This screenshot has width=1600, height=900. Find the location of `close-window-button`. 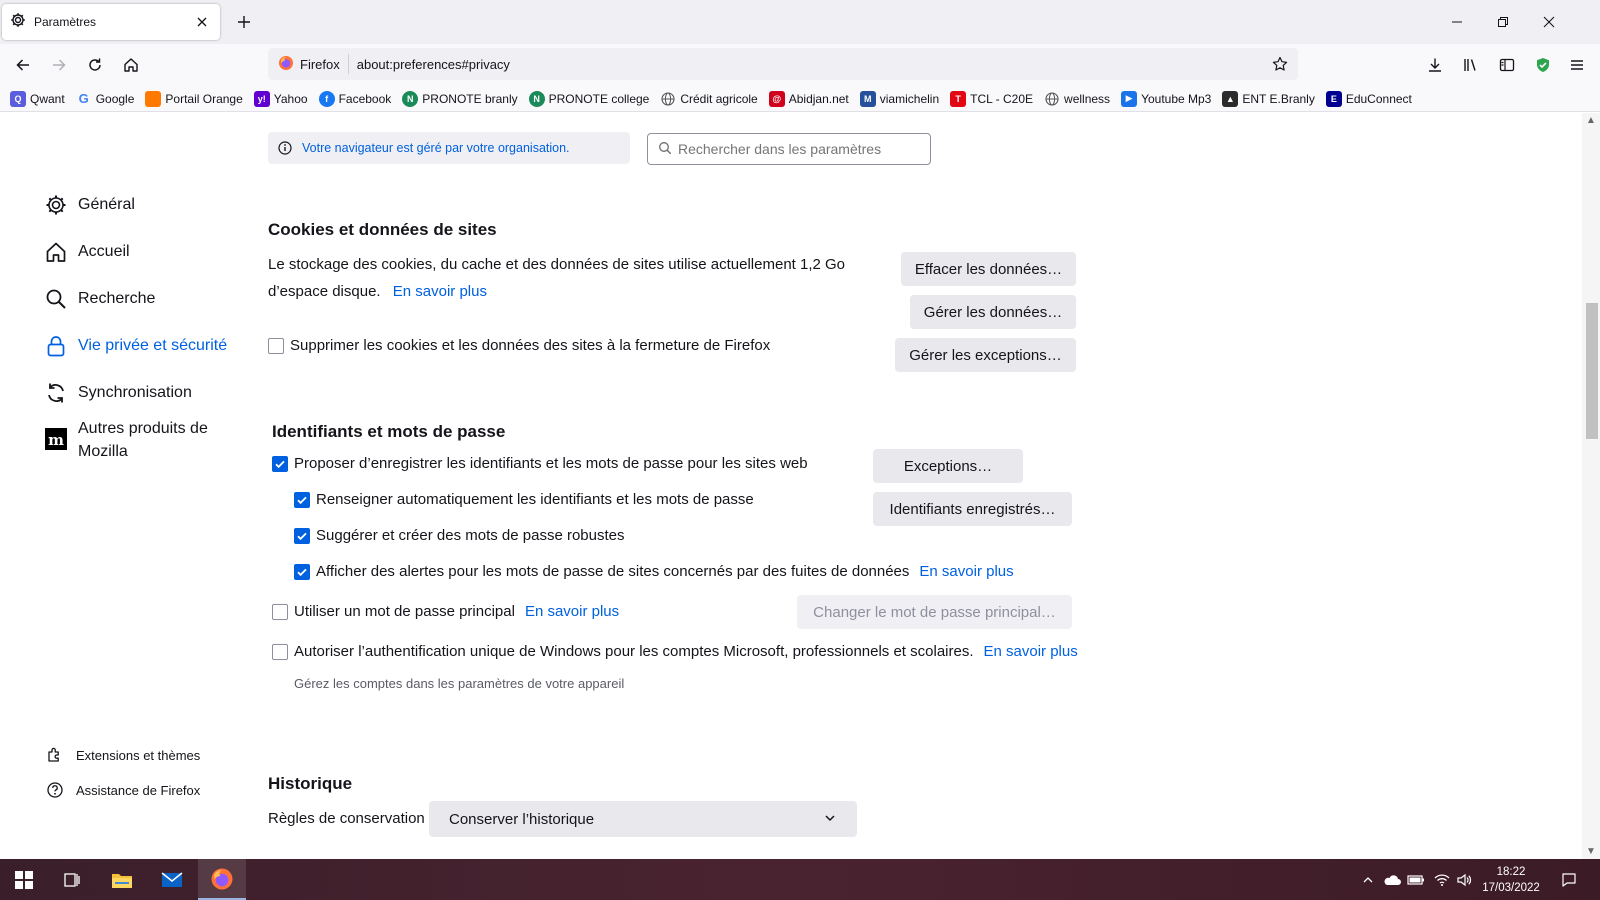

close-window-button is located at coordinates (1549, 22).